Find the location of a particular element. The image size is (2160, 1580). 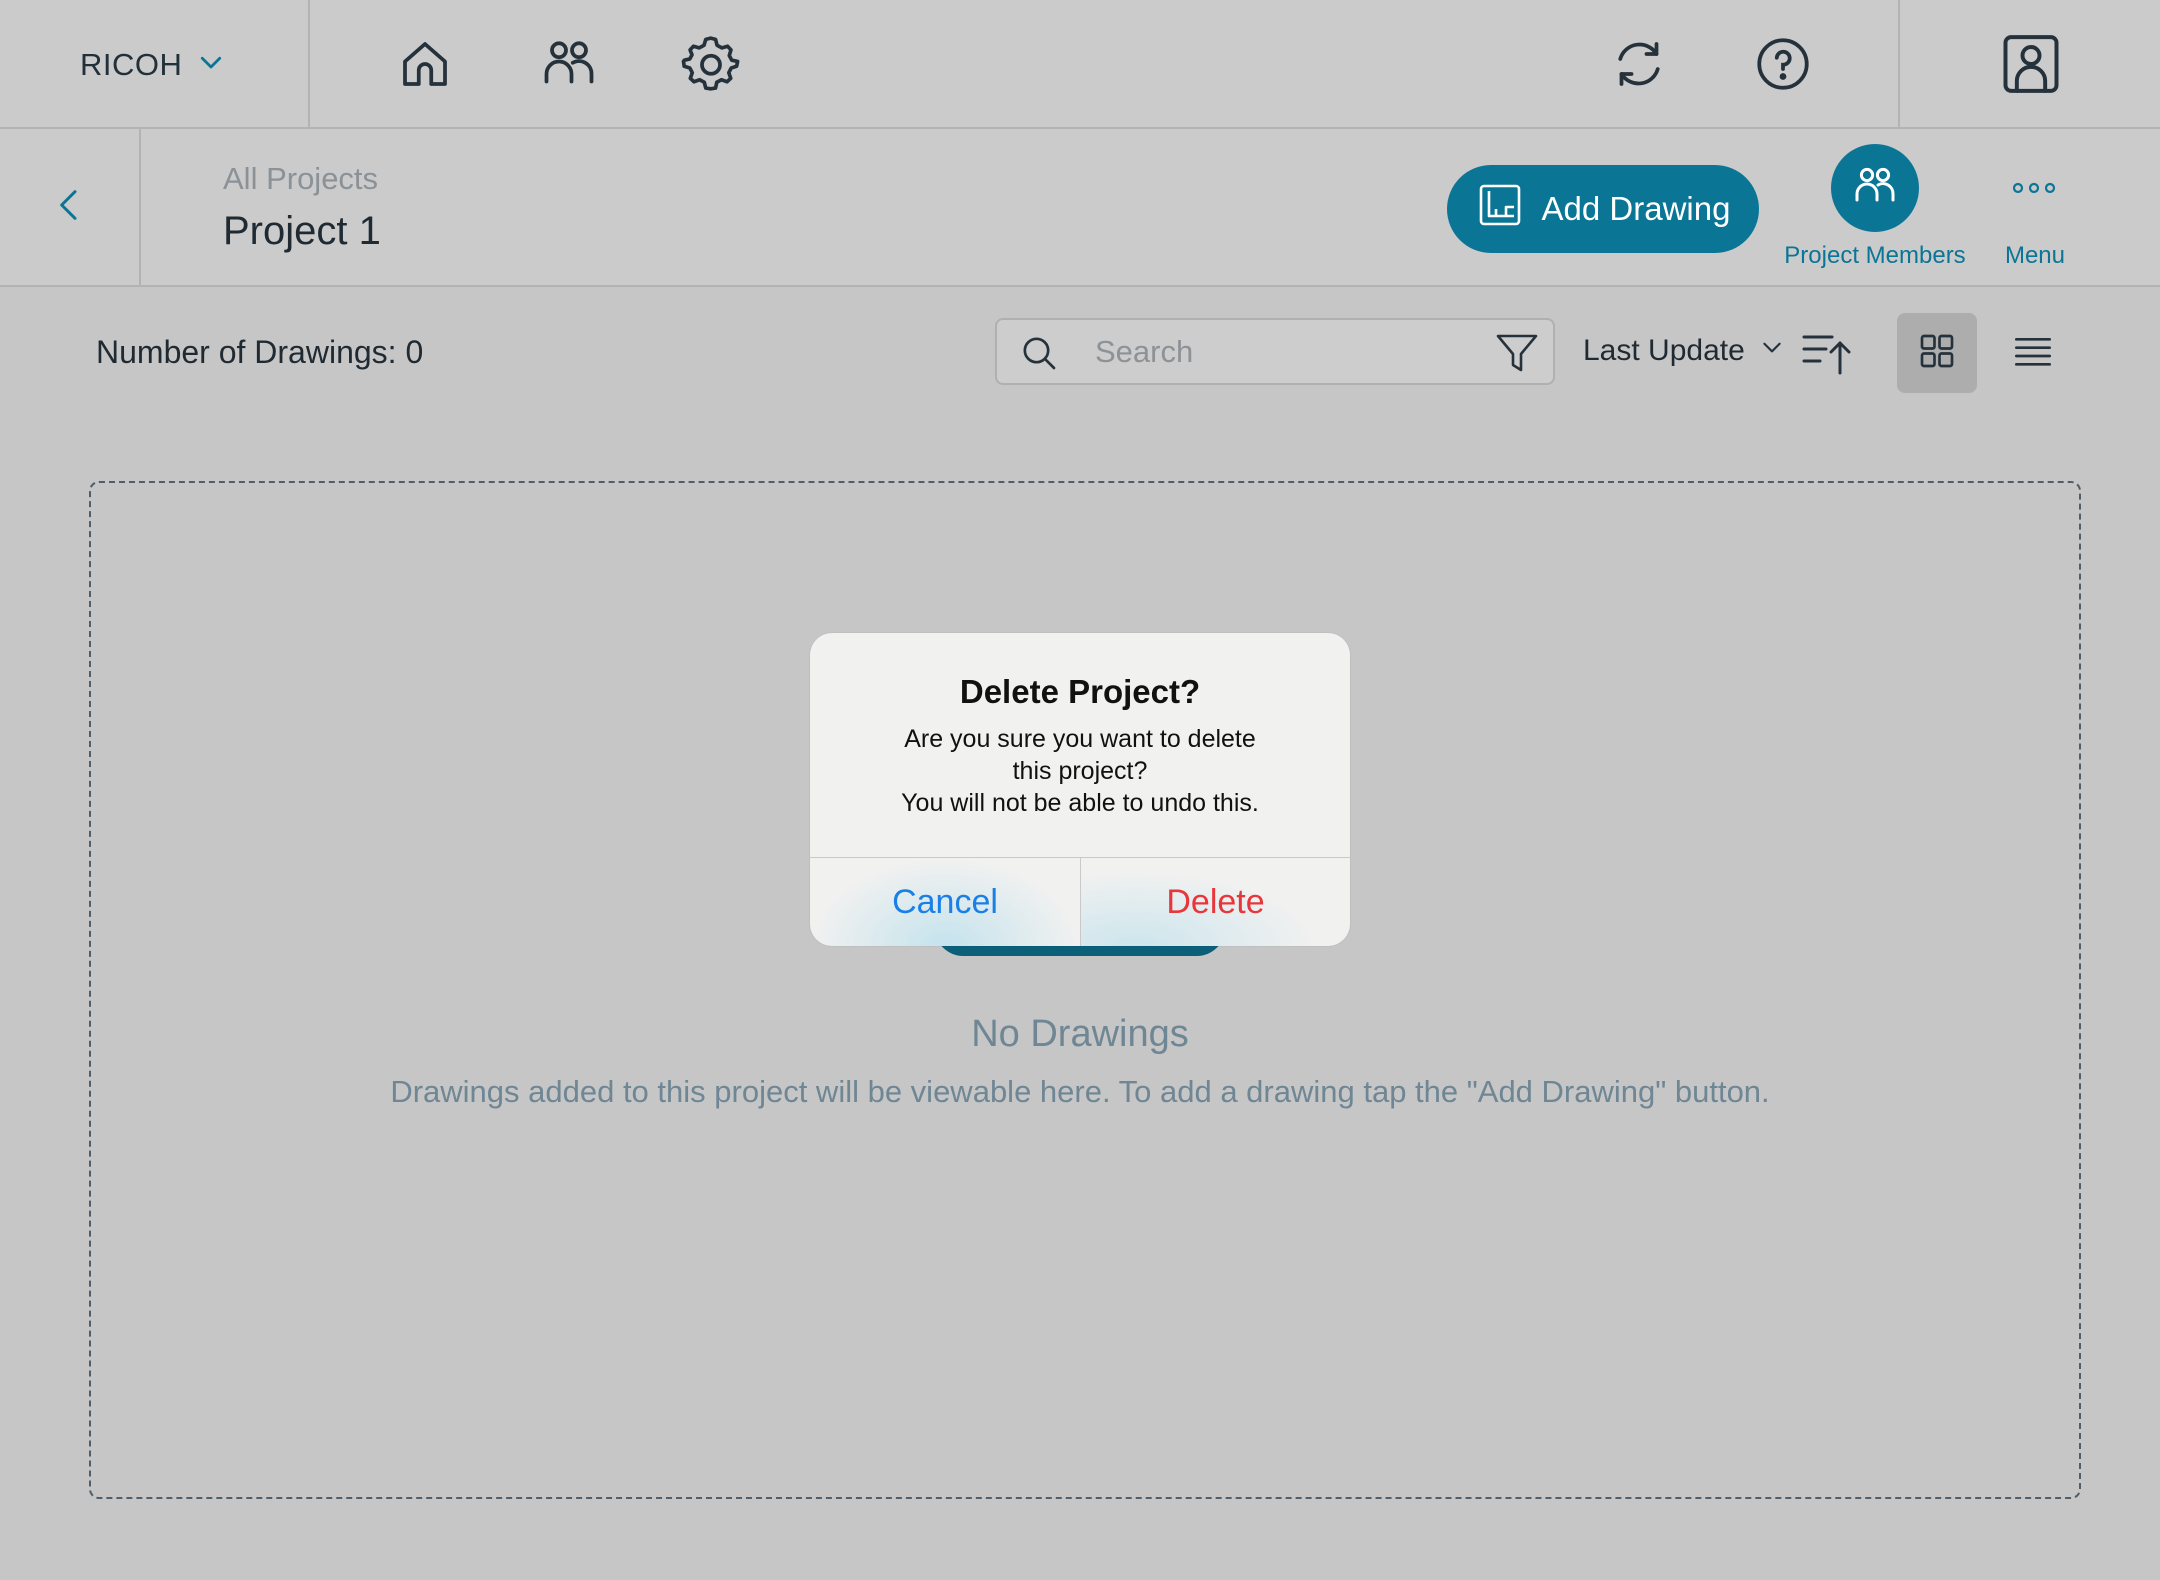

sort-label: Last Update is located at coordinates (1664, 350).